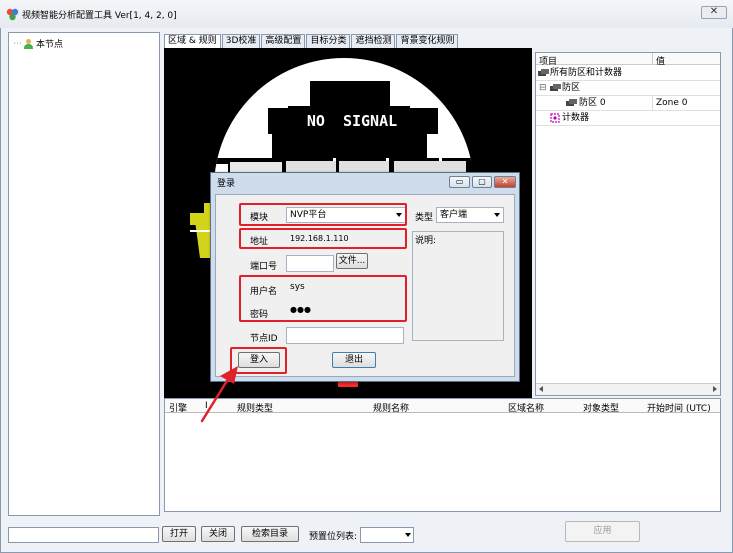 The image size is (733, 553). What do you see at coordinates (543, 88) in the screenshot?
I see `collapse-icon: ⊟` at bounding box center [543, 88].